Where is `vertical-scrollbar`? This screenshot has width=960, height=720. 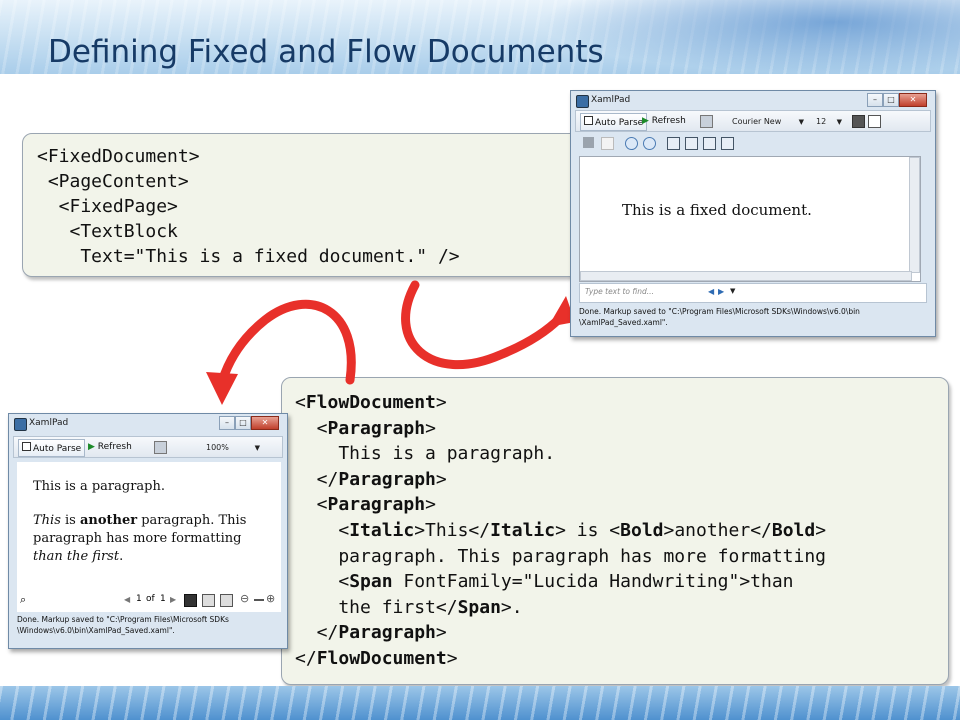
vertical-scrollbar is located at coordinates (914, 215).